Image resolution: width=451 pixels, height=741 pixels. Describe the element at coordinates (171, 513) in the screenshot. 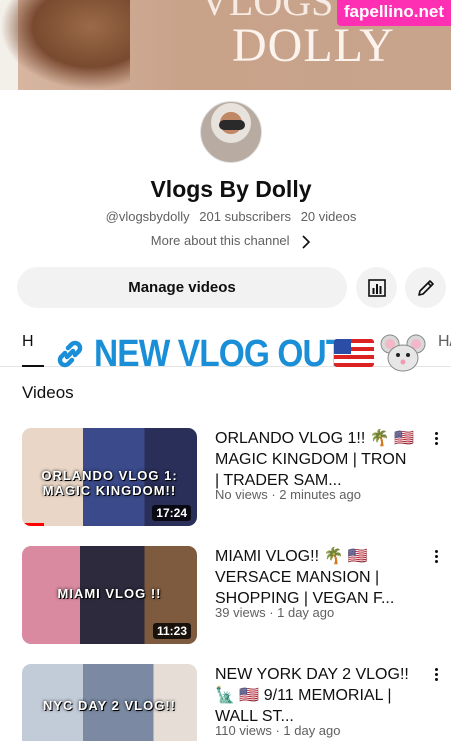

I see `video-duration: 17:24` at that location.